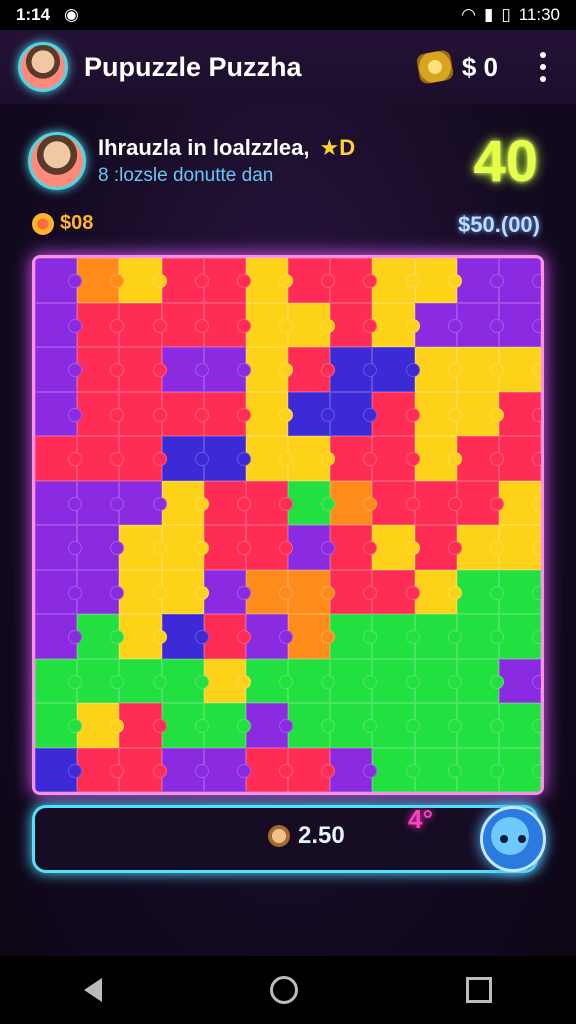  I want to click on user-avatar, so click(43, 67).